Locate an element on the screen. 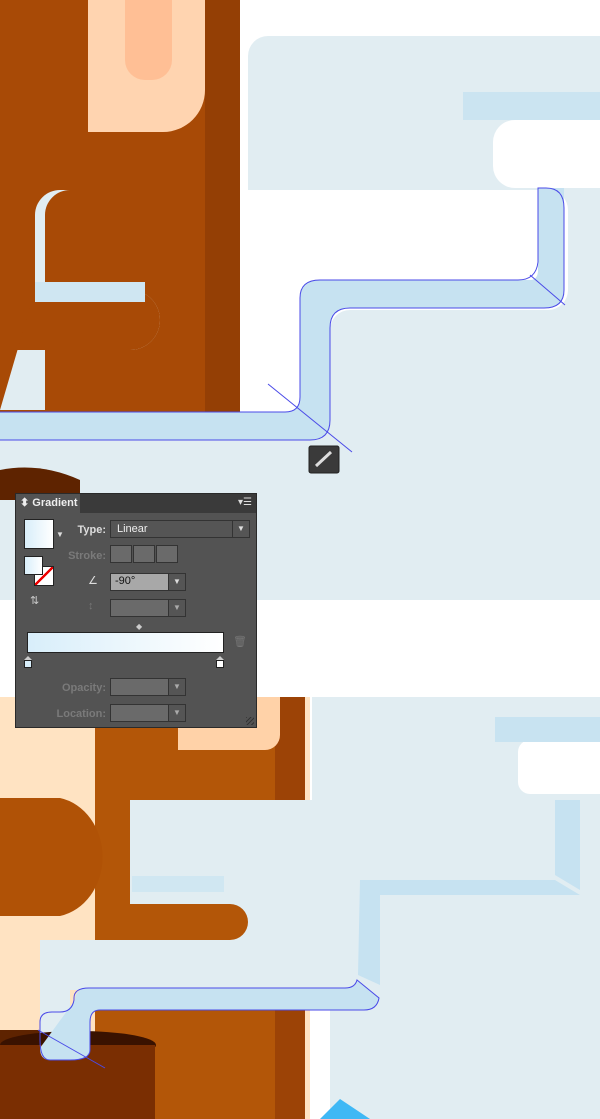  stroke-within-button is located at coordinates (121, 554).